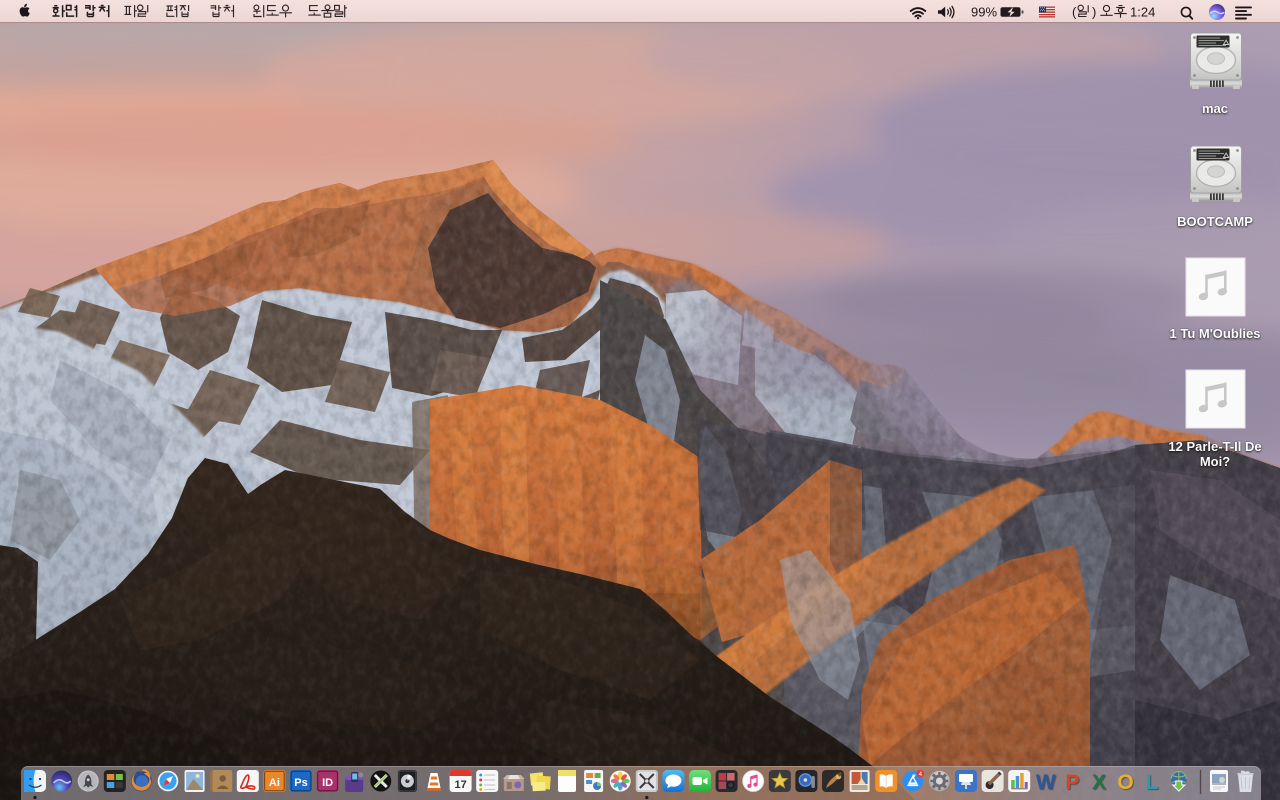  I want to click on svg-text: O, so click(1125, 782).